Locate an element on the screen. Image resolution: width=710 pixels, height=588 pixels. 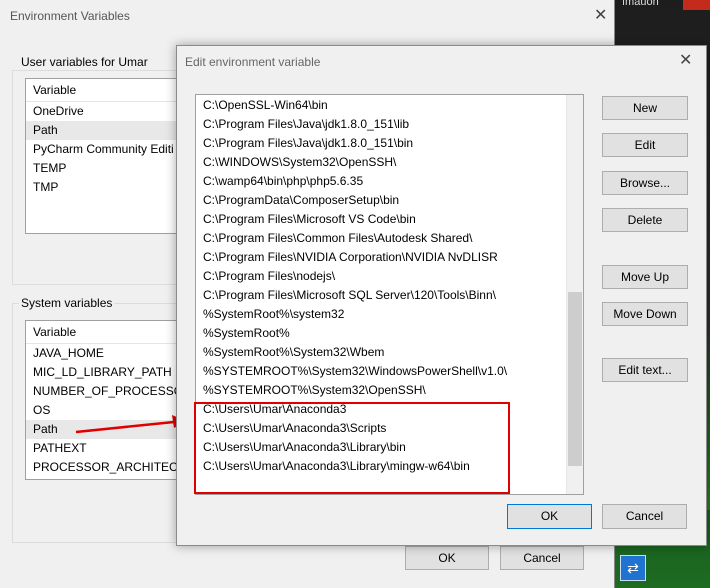
dialog-cancel-button: Cancel is located at coordinates (644, 516).